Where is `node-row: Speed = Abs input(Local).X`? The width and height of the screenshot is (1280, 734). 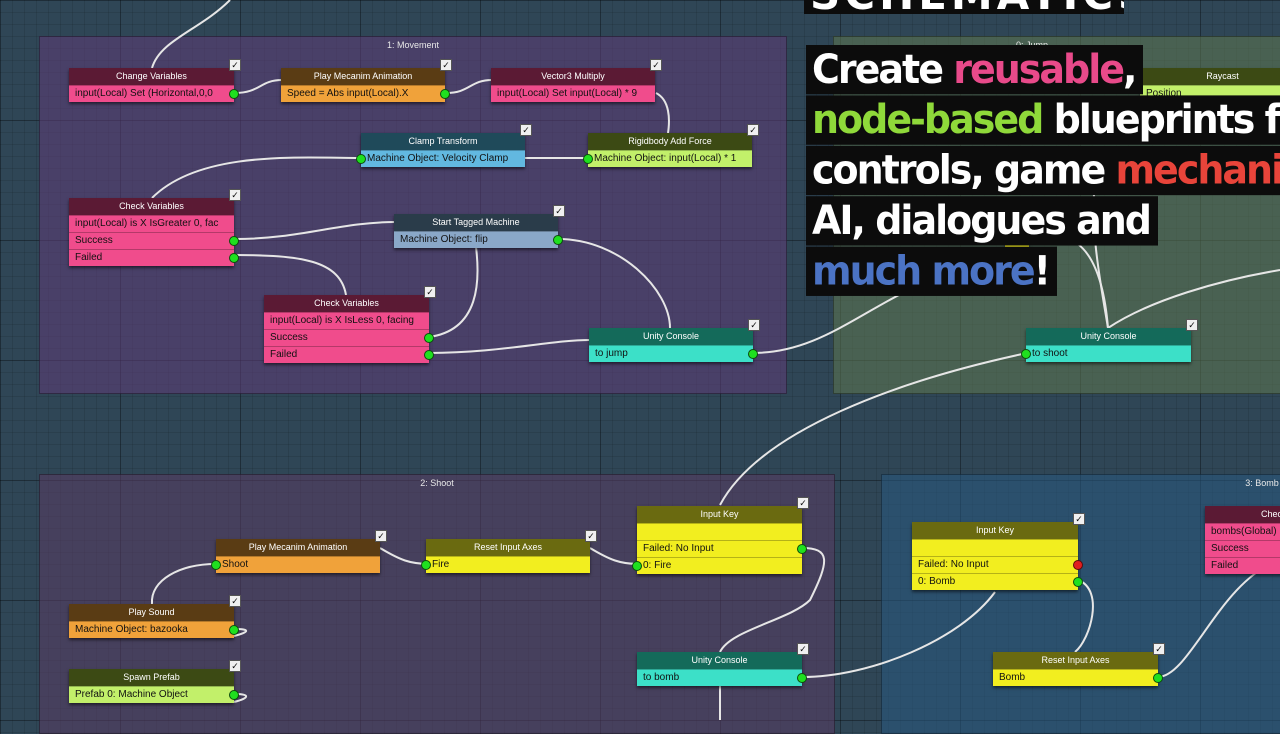 node-row: Speed = Abs input(Local).X is located at coordinates (348, 93).